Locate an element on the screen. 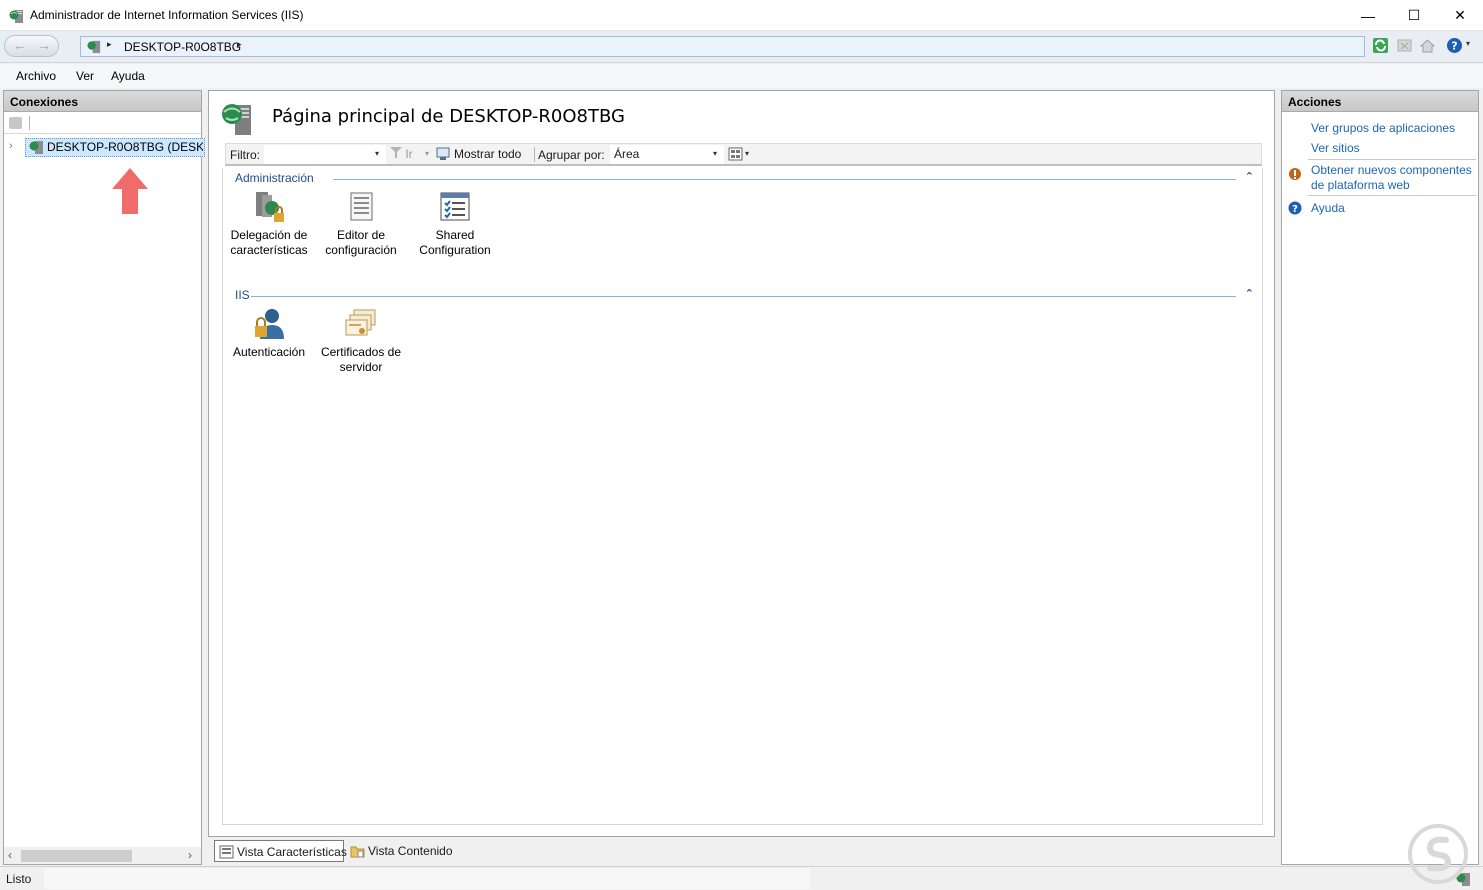 The width and height of the screenshot is (1483, 890). breadcrumb-server: DESKTOP-R0O8TBG is located at coordinates (182, 47).